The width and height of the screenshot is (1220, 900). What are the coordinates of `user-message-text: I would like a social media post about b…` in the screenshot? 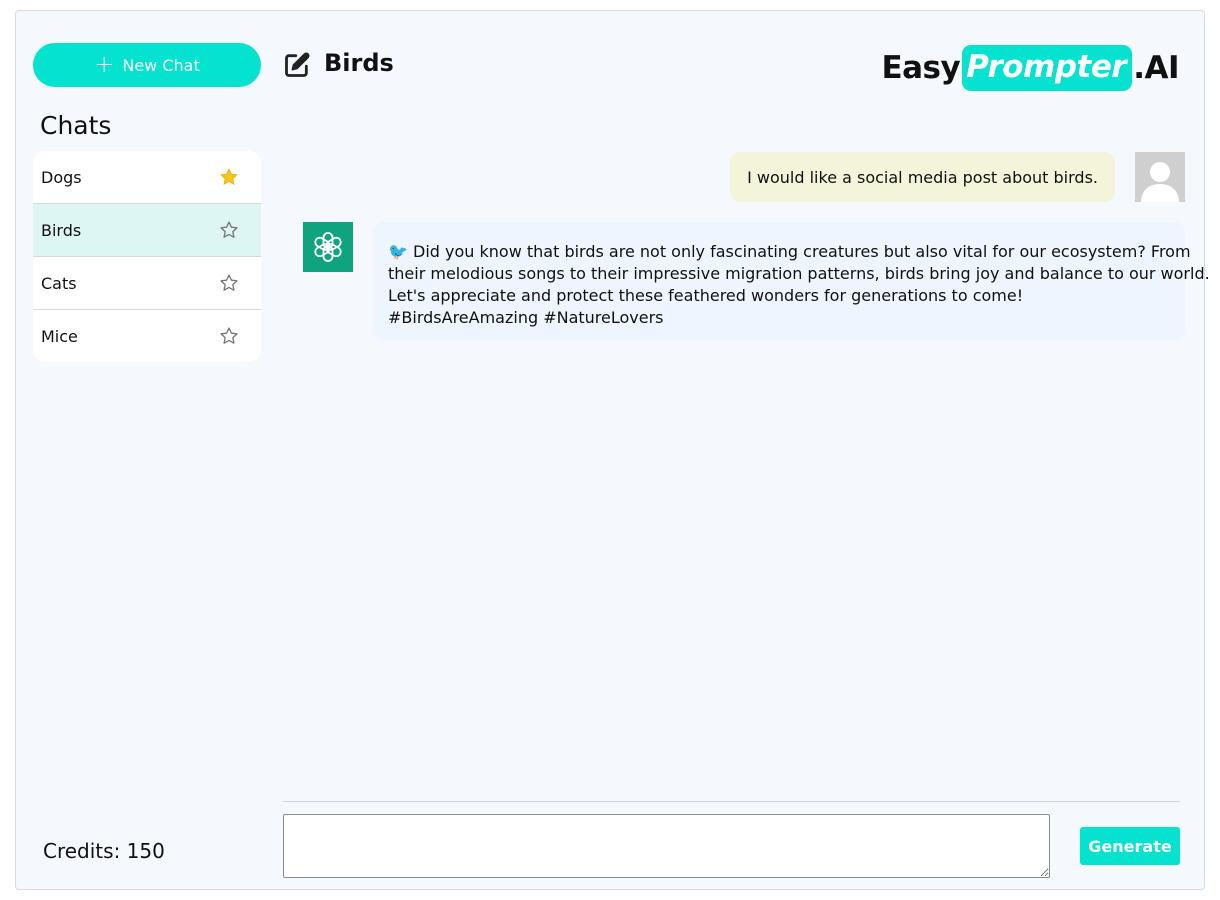 It's located at (922, 177).